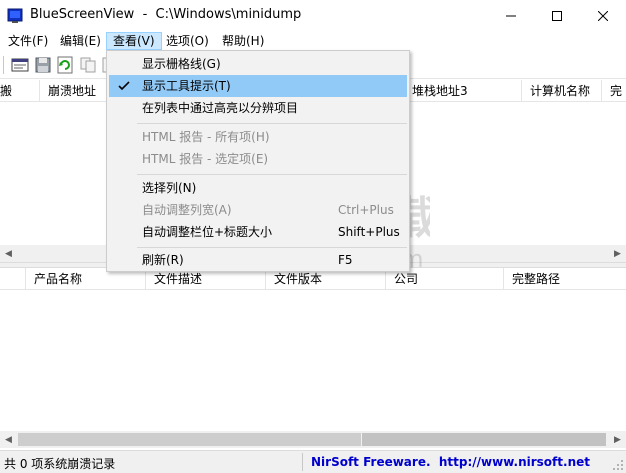  Describe the element at coordinates (60, 464) in the screenshot. I see `status-record-count: 共 0 项系统崩溃记录` at that location.